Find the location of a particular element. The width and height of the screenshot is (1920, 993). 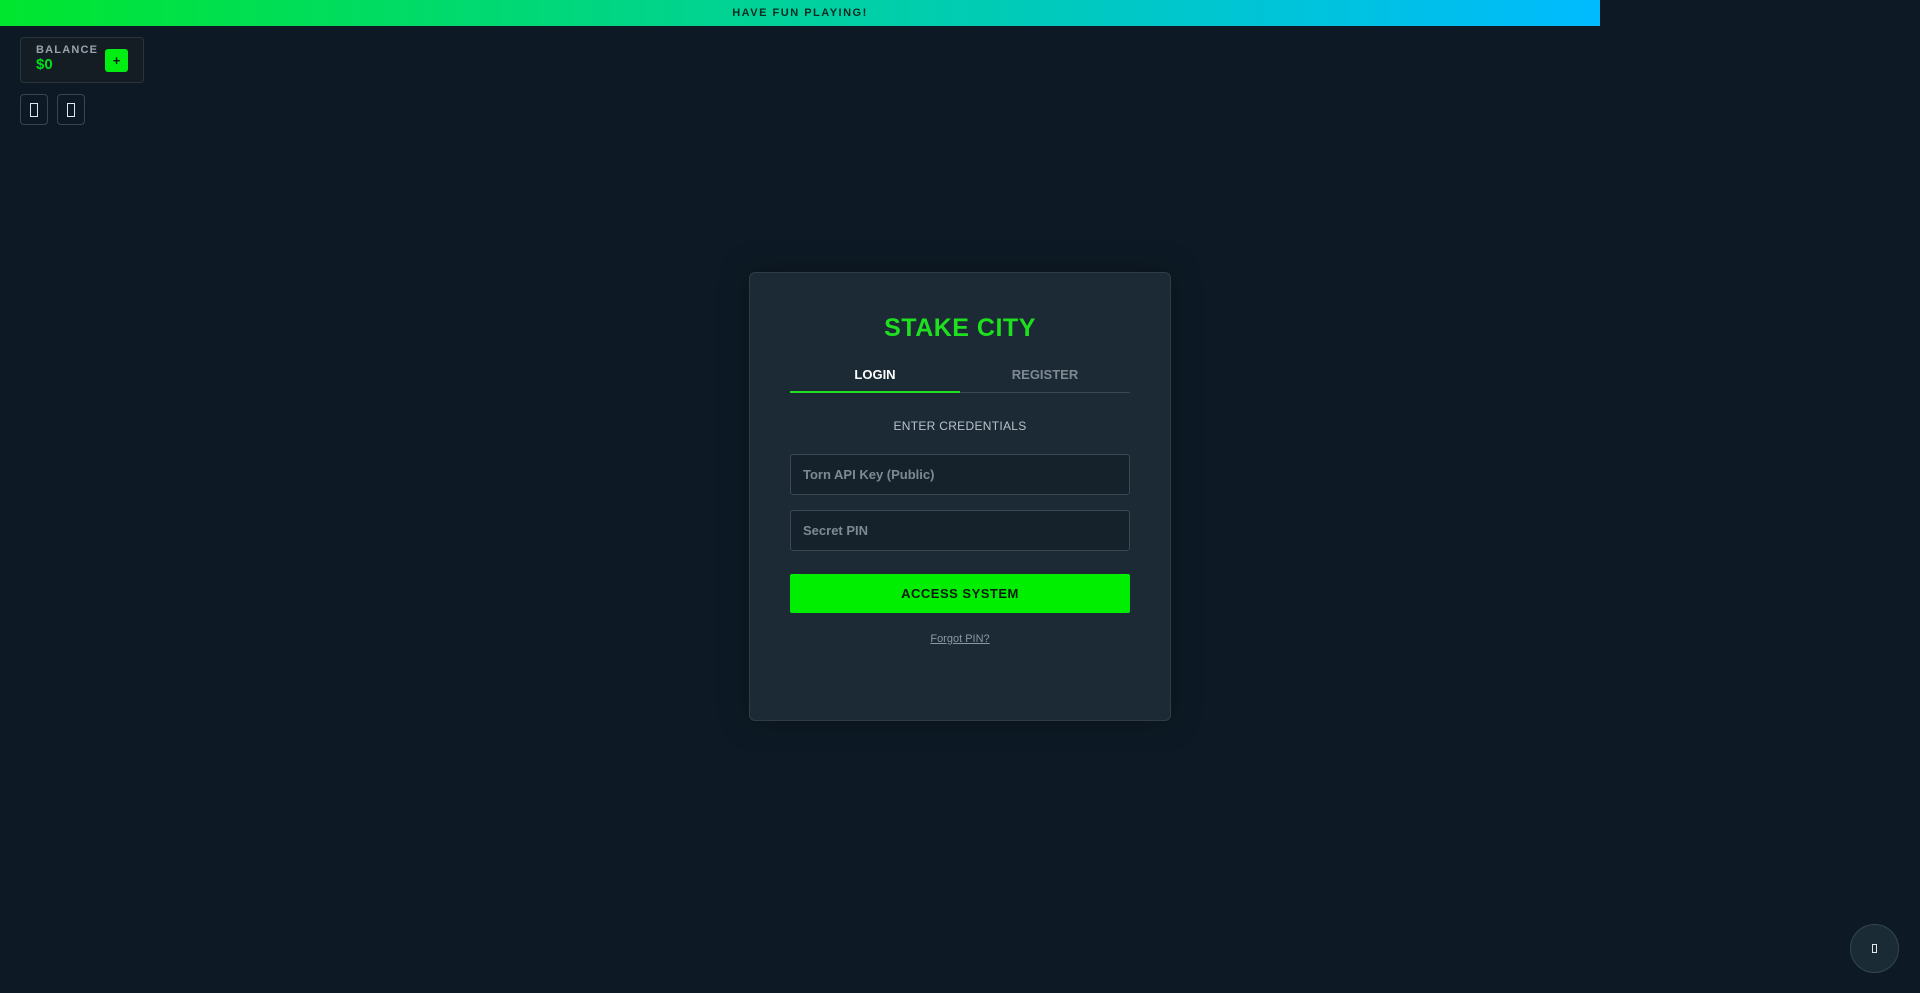

balance-widget: BALANCE $0 + is located at coordinates (82, 60).